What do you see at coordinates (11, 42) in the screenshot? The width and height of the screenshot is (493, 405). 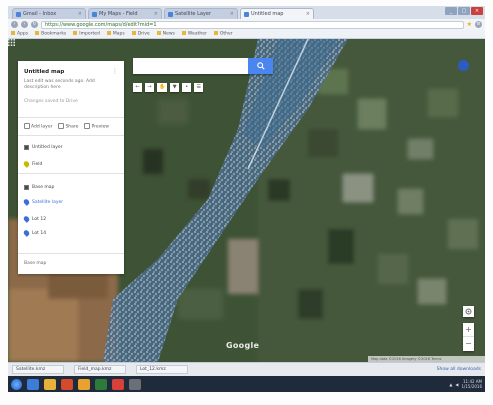 I see `apps-grid-icon` at bounding box center [11, 42].